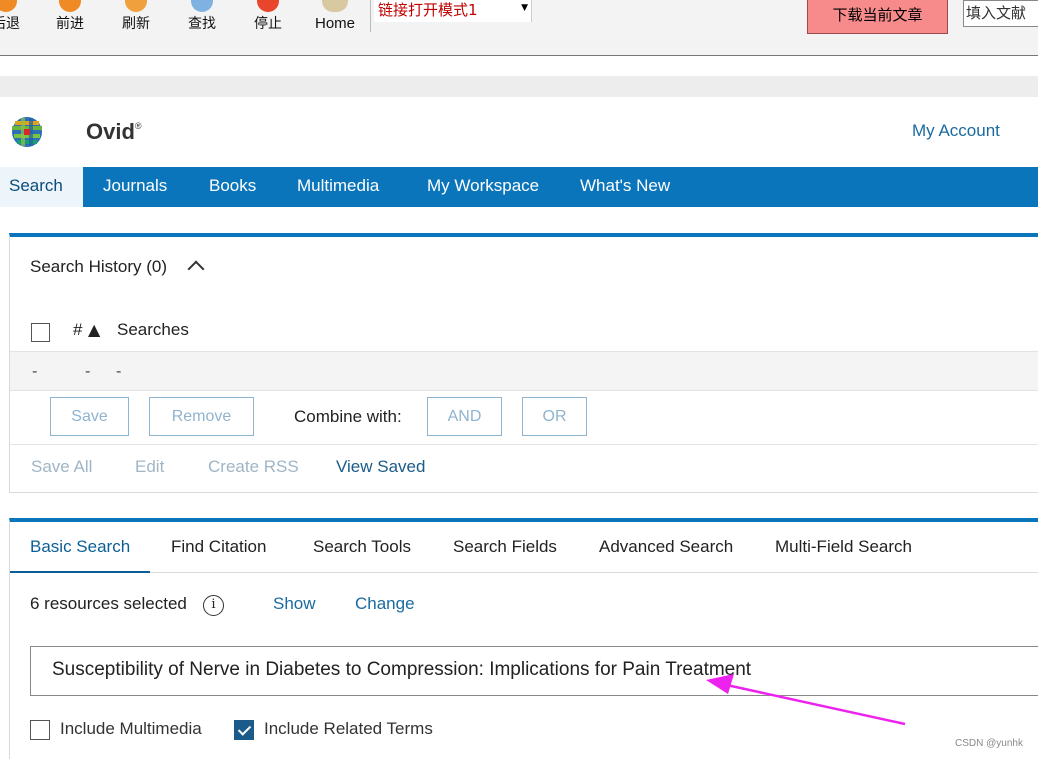 This screenshot has width=1038, height=759. What do you see at coordinates (334, 23) in the screenshot?
I see `home-label: Home` at bounding box center [334, 23].